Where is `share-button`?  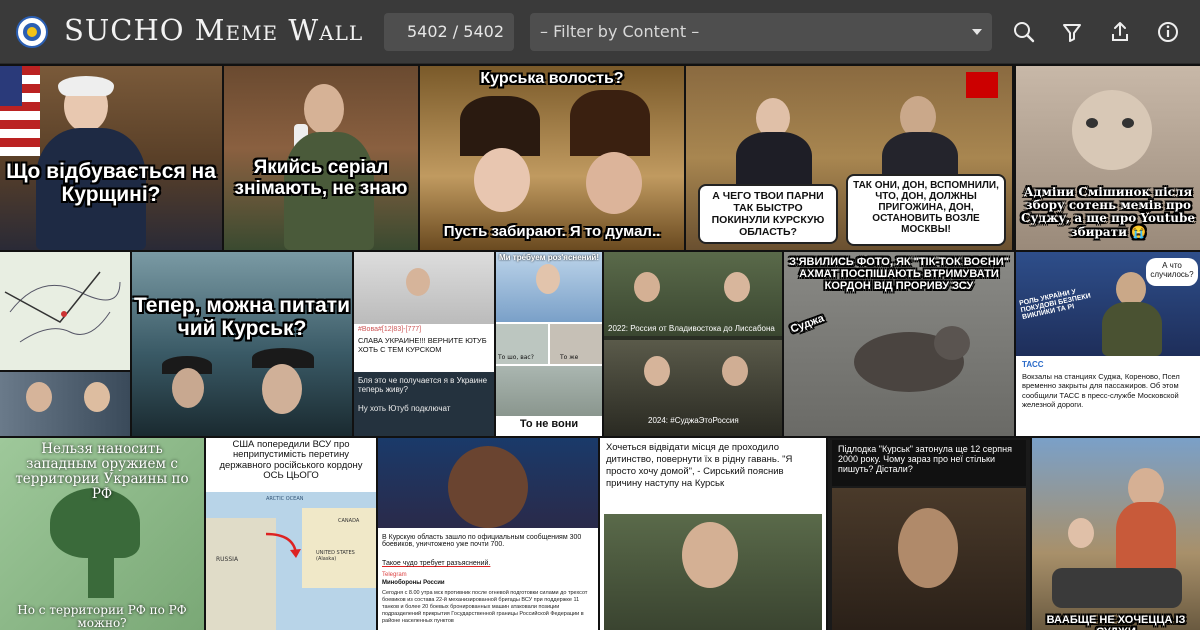
share-button is located at coordinates (1120, 32).